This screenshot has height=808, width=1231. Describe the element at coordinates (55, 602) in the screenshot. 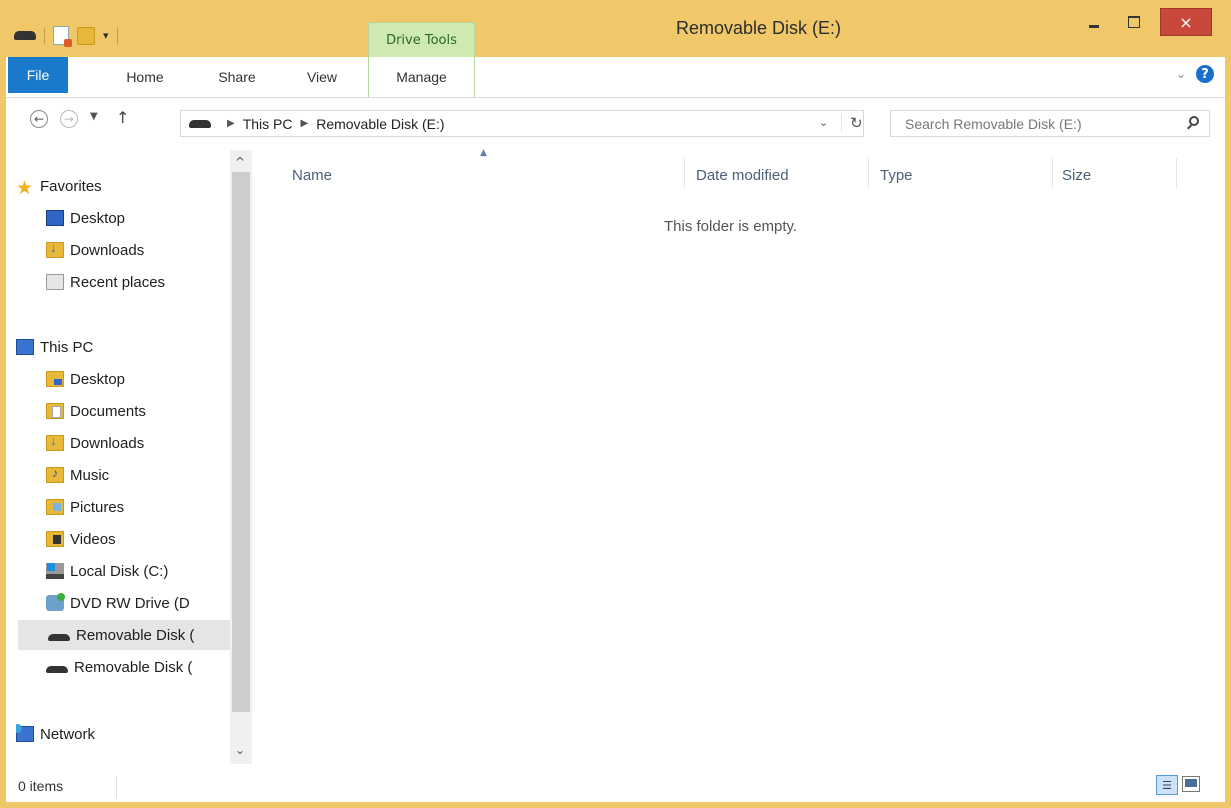

I see `dvd-drive-icon` at that location.